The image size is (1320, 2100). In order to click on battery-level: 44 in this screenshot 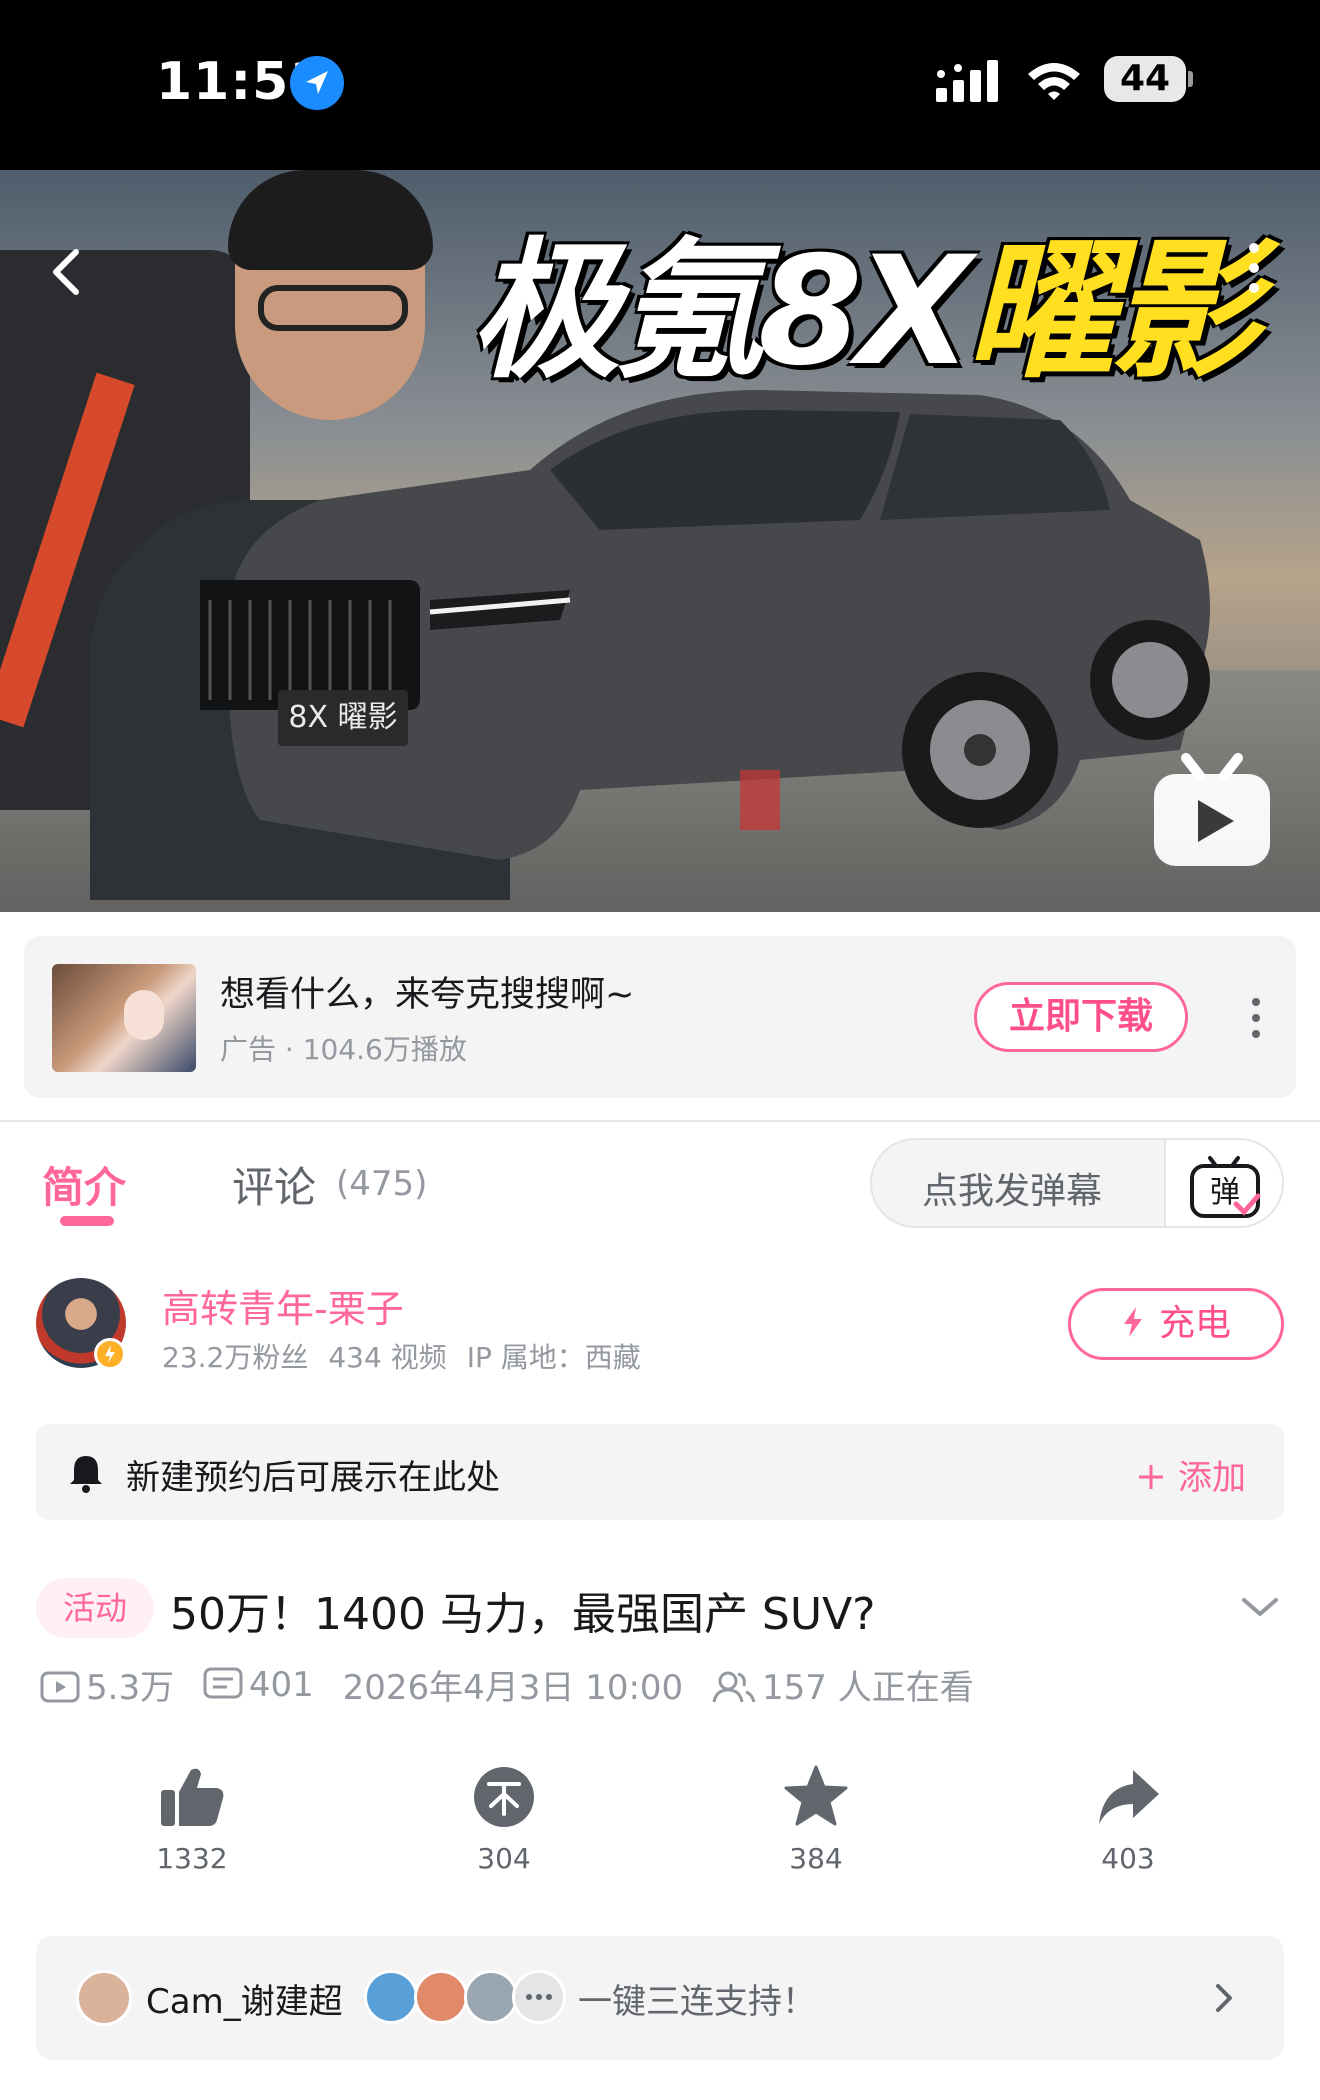, I will do `click(1145, 79)`.